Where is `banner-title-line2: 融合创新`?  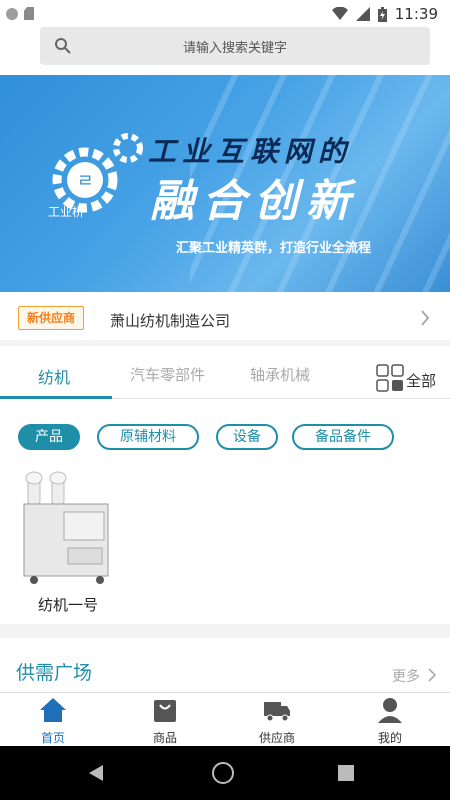
banner-title-line2: 融合创新 is located at coordinates (254, 201).